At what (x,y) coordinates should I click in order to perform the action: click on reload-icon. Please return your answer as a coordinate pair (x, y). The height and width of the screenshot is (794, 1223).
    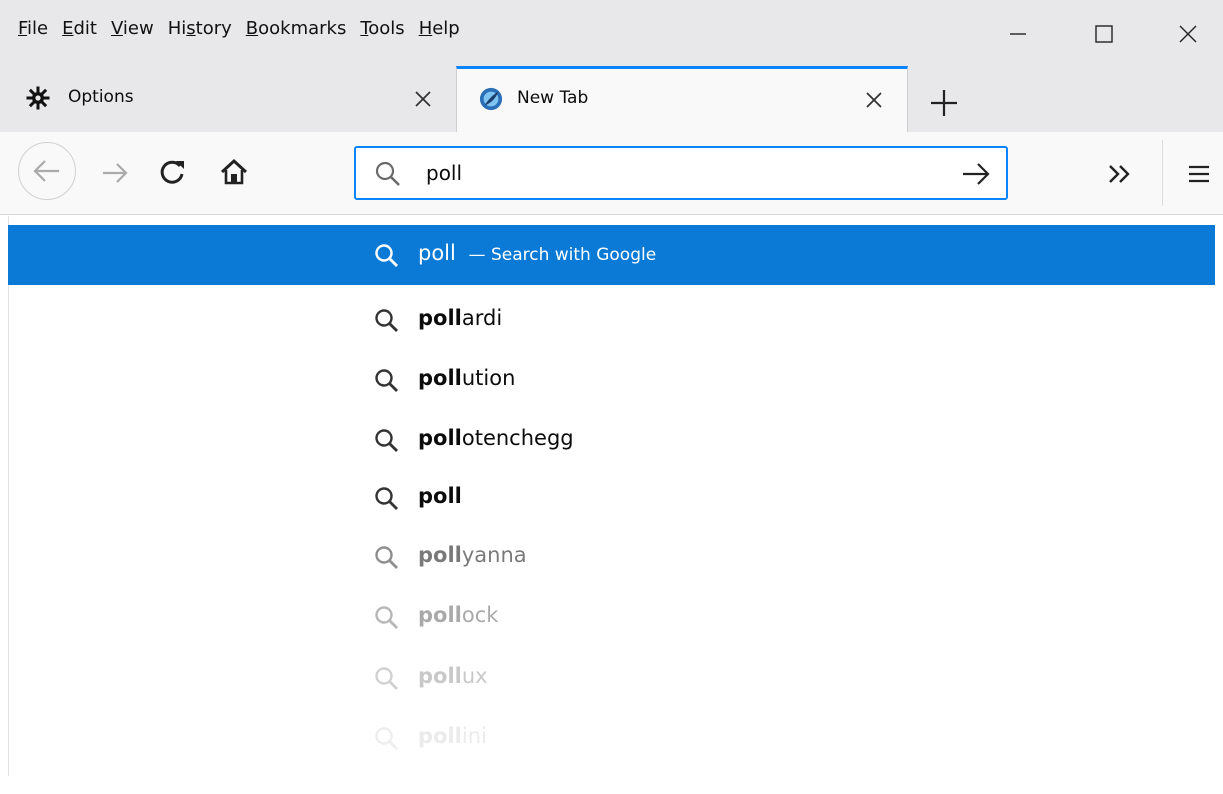
    Looking at the image, I should click on (172, 172).